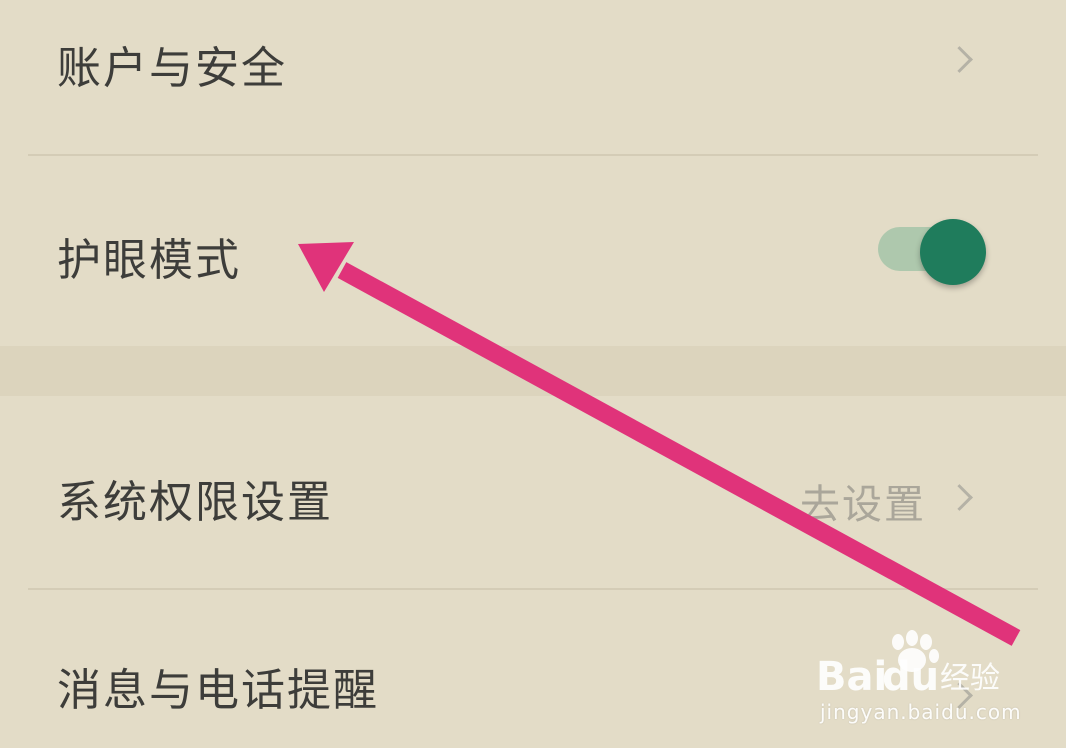  What do you see at coordinates (863, 505) in the screenshot?
I see `settings-item-value: 去设置` at bounding box center [863, 505].